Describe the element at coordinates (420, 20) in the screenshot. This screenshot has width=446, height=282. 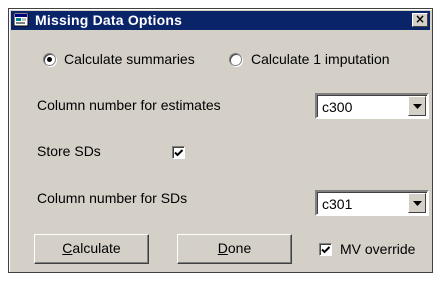
I see `close-icon: ×` at that location.